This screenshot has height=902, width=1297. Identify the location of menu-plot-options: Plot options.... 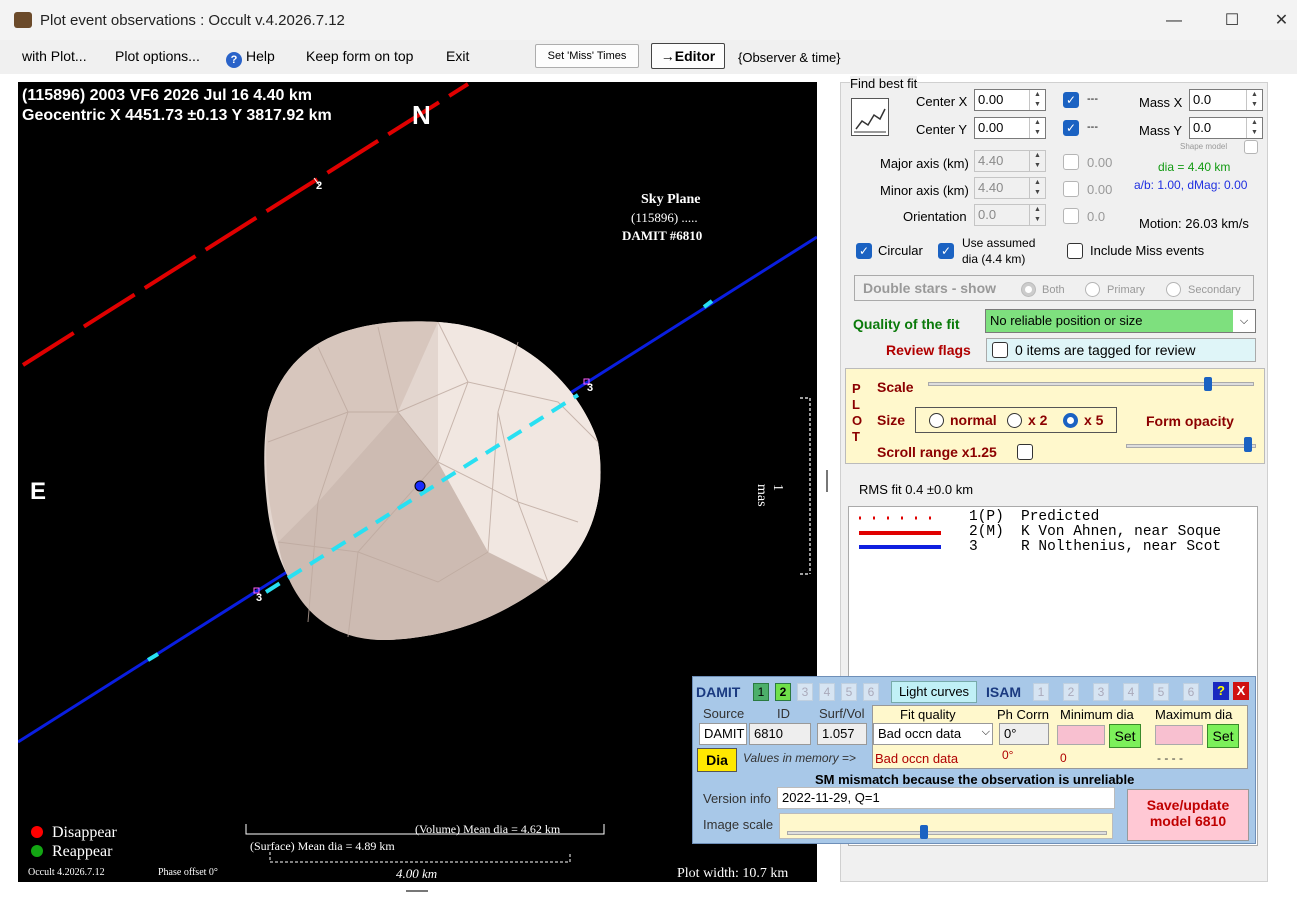
(157, 56).